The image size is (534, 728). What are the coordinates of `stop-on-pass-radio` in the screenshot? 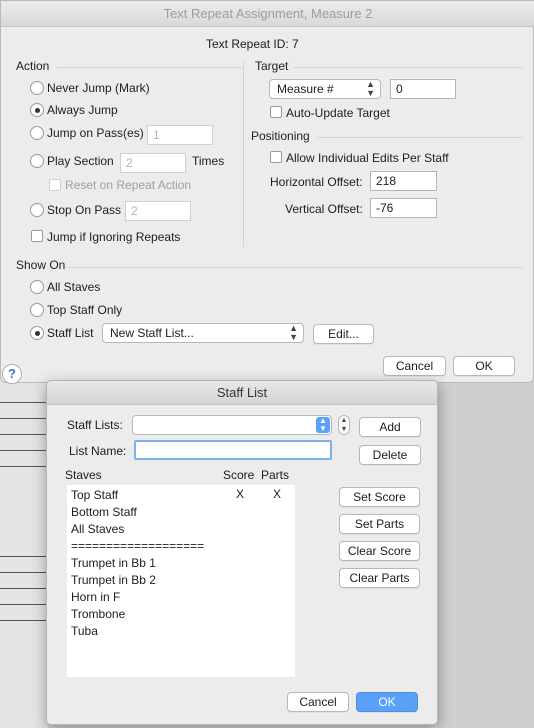 It's located at (37, 210).